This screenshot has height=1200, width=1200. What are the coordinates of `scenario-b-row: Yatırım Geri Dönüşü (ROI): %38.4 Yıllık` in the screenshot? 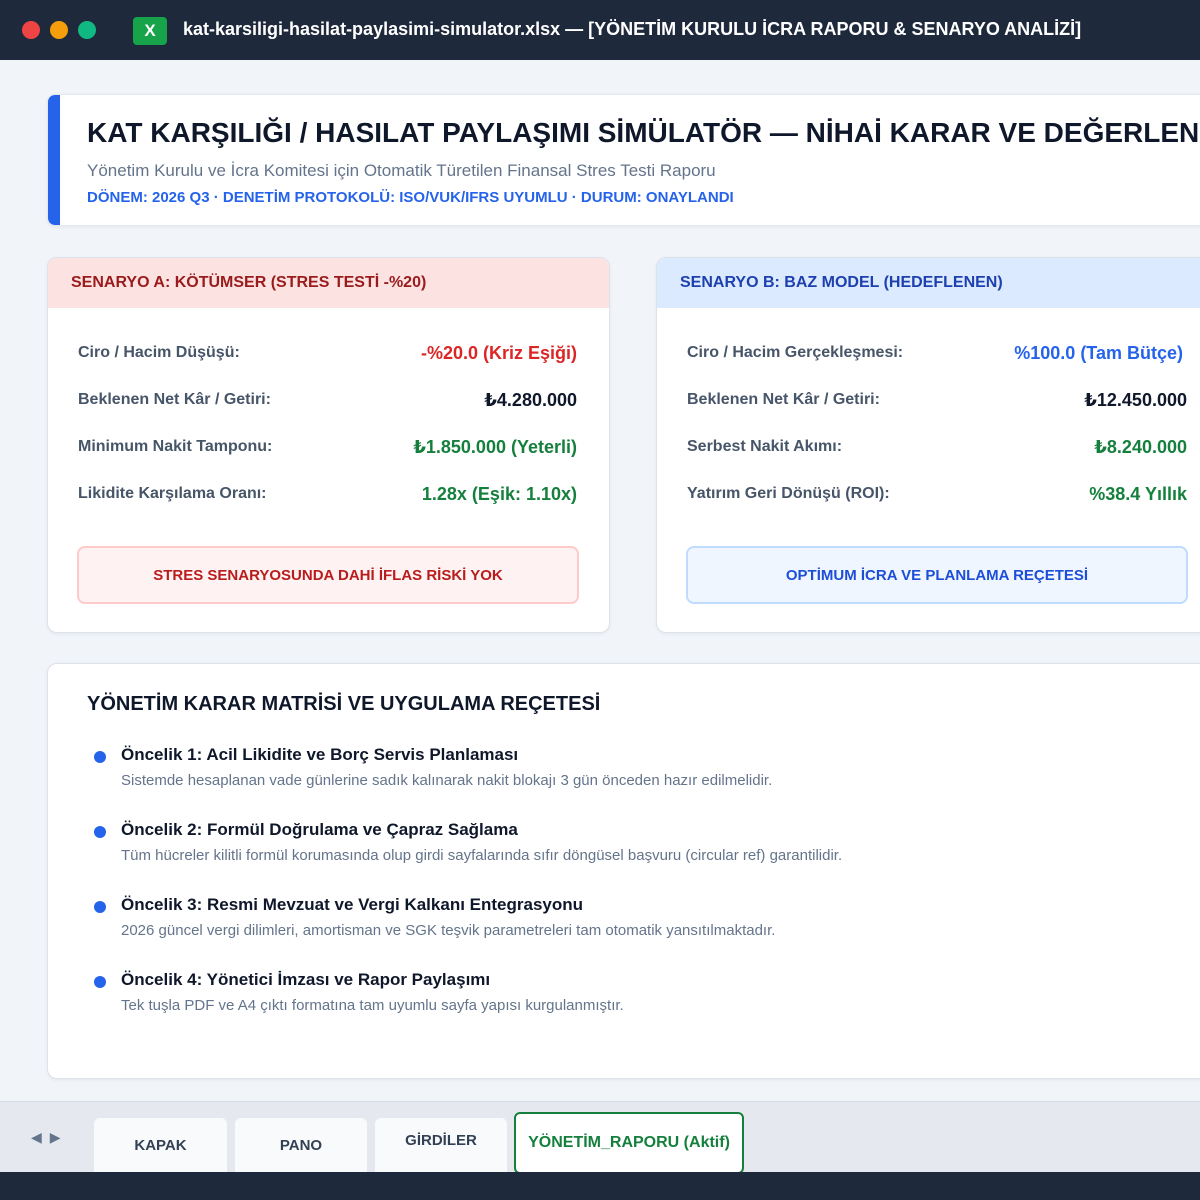 It's located at (937, 494).